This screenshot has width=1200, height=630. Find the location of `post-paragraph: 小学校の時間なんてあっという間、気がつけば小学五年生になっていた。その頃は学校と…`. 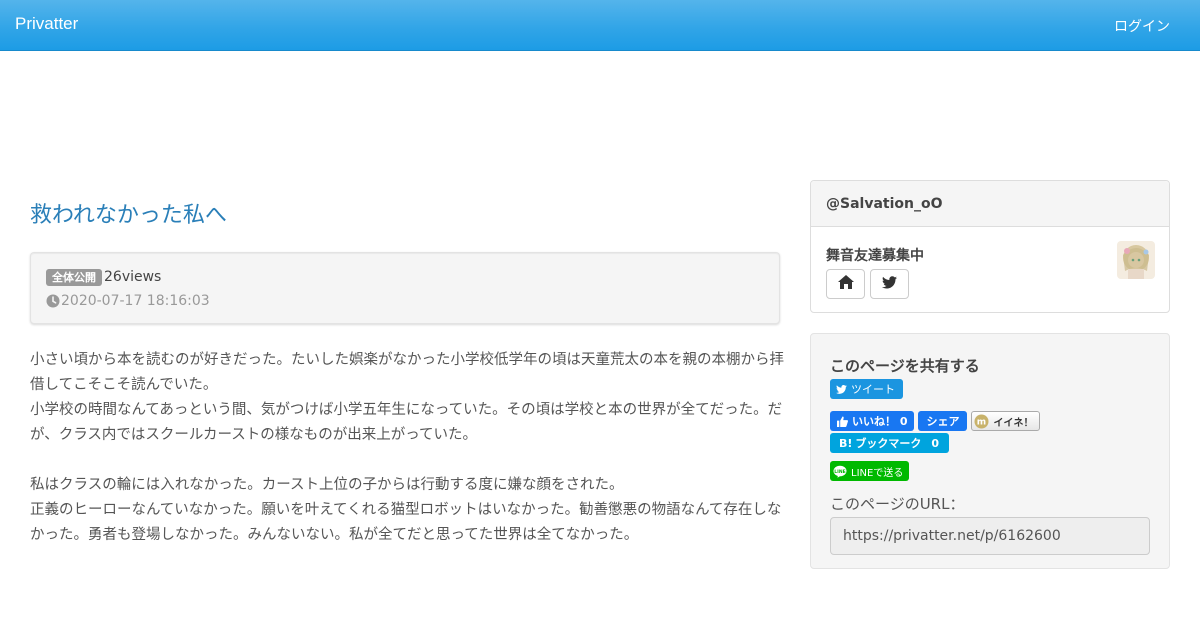

post-paragraph: 小学校の時間なんてあっという間、気がつけば小学五年生になっていた。その頃は学校と… is located at coordinates (406, 422).